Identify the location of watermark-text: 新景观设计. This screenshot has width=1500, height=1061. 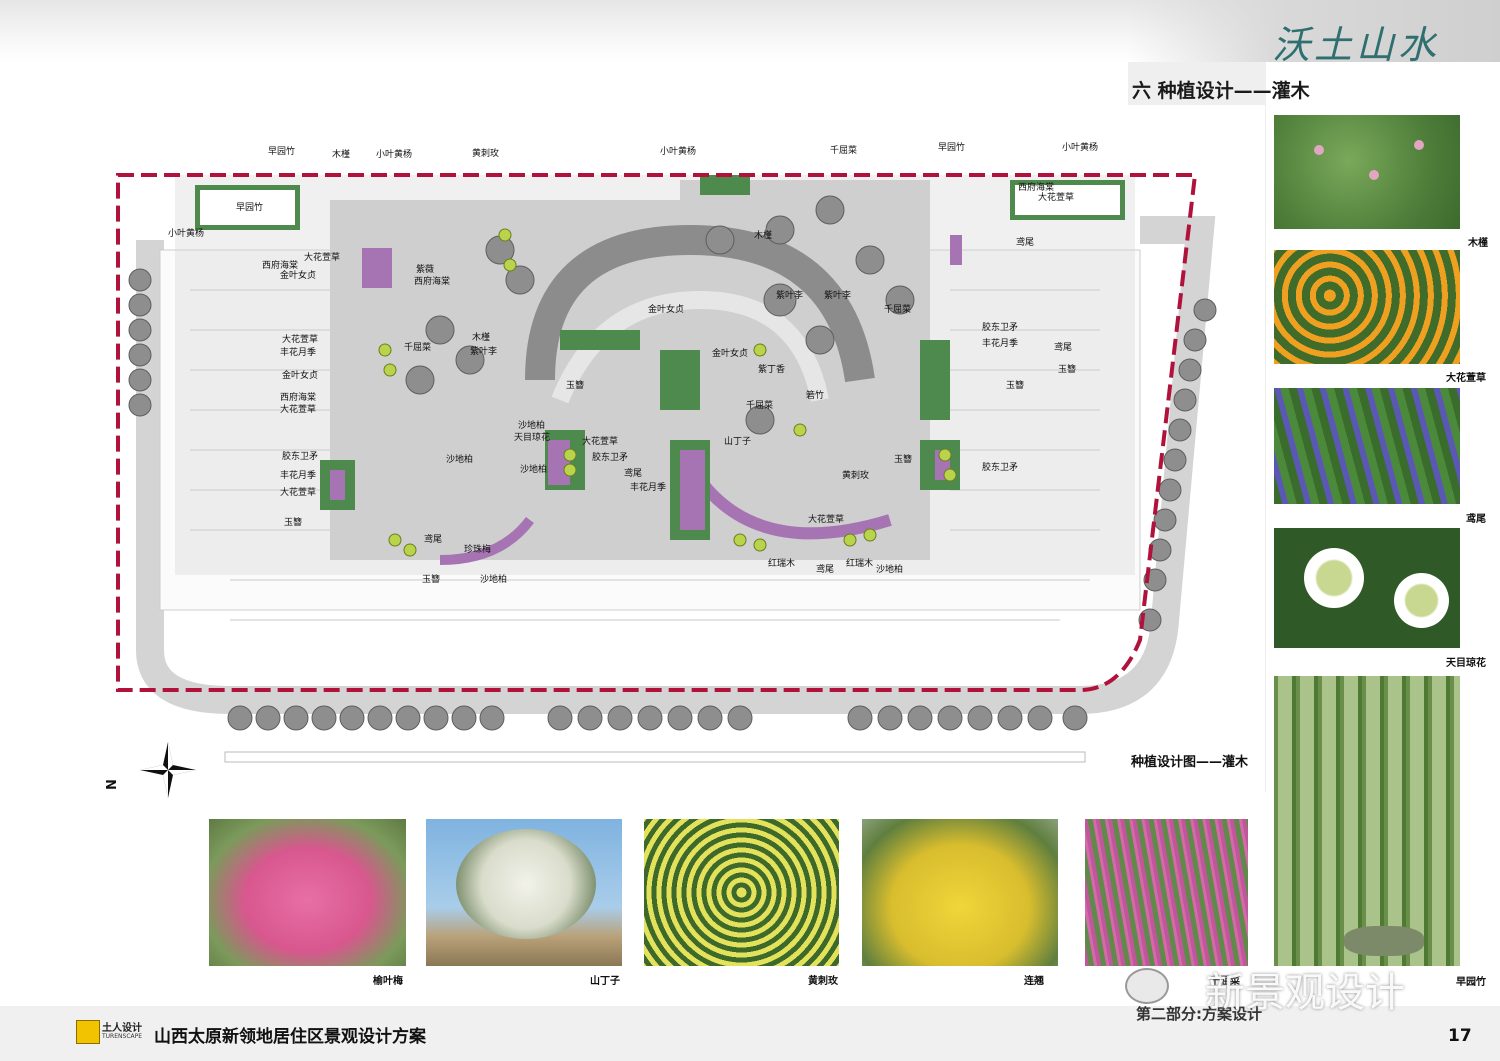
(1305, 993).